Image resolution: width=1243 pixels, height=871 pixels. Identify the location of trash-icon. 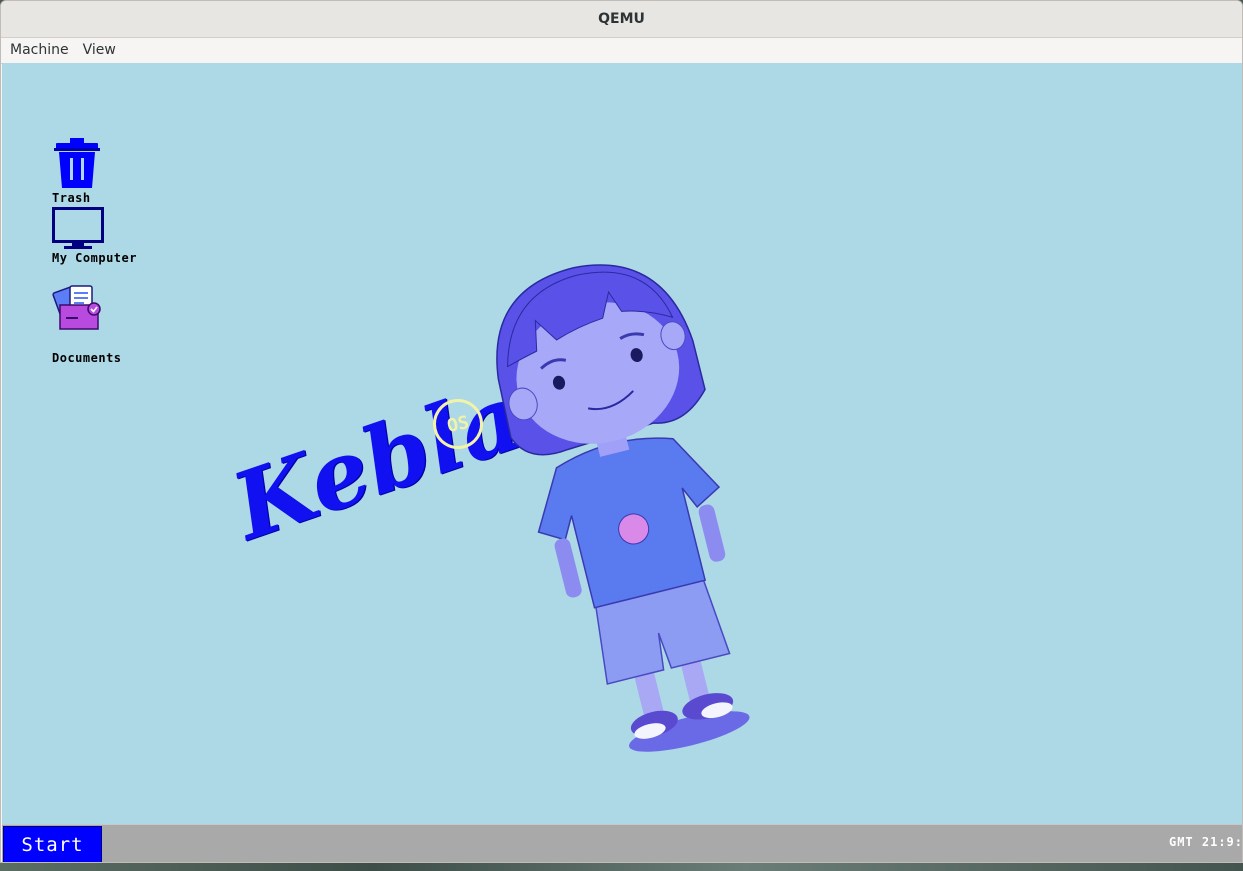
(77, 163).